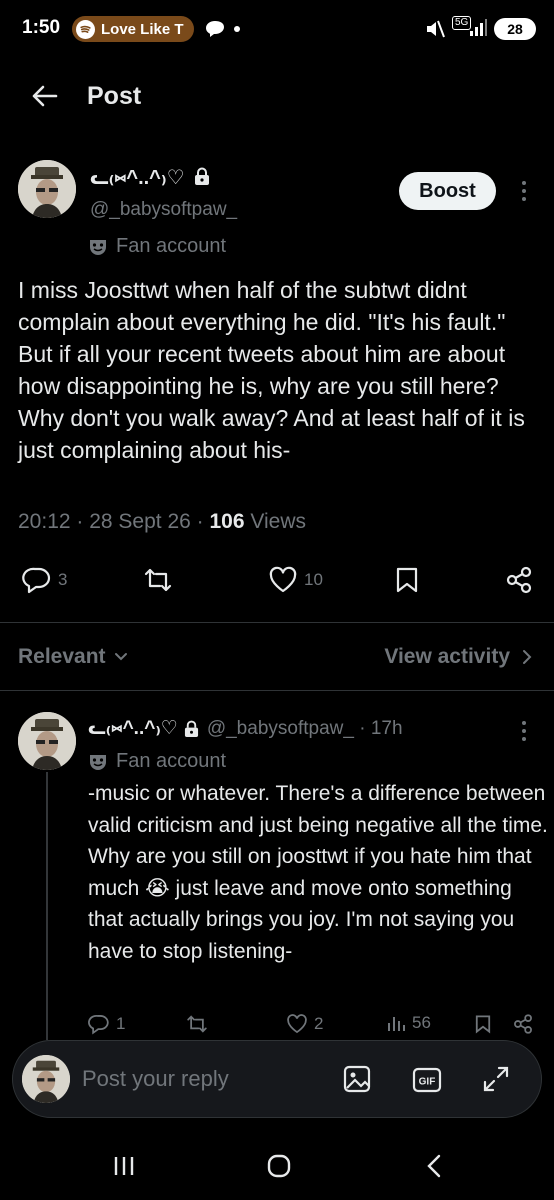 This screenshot has width=554, height=1200. What do you see at coordinates (124, 1166) in the screenshot?
I see `recent-apps-icon` at bounding box center [124, 1166].